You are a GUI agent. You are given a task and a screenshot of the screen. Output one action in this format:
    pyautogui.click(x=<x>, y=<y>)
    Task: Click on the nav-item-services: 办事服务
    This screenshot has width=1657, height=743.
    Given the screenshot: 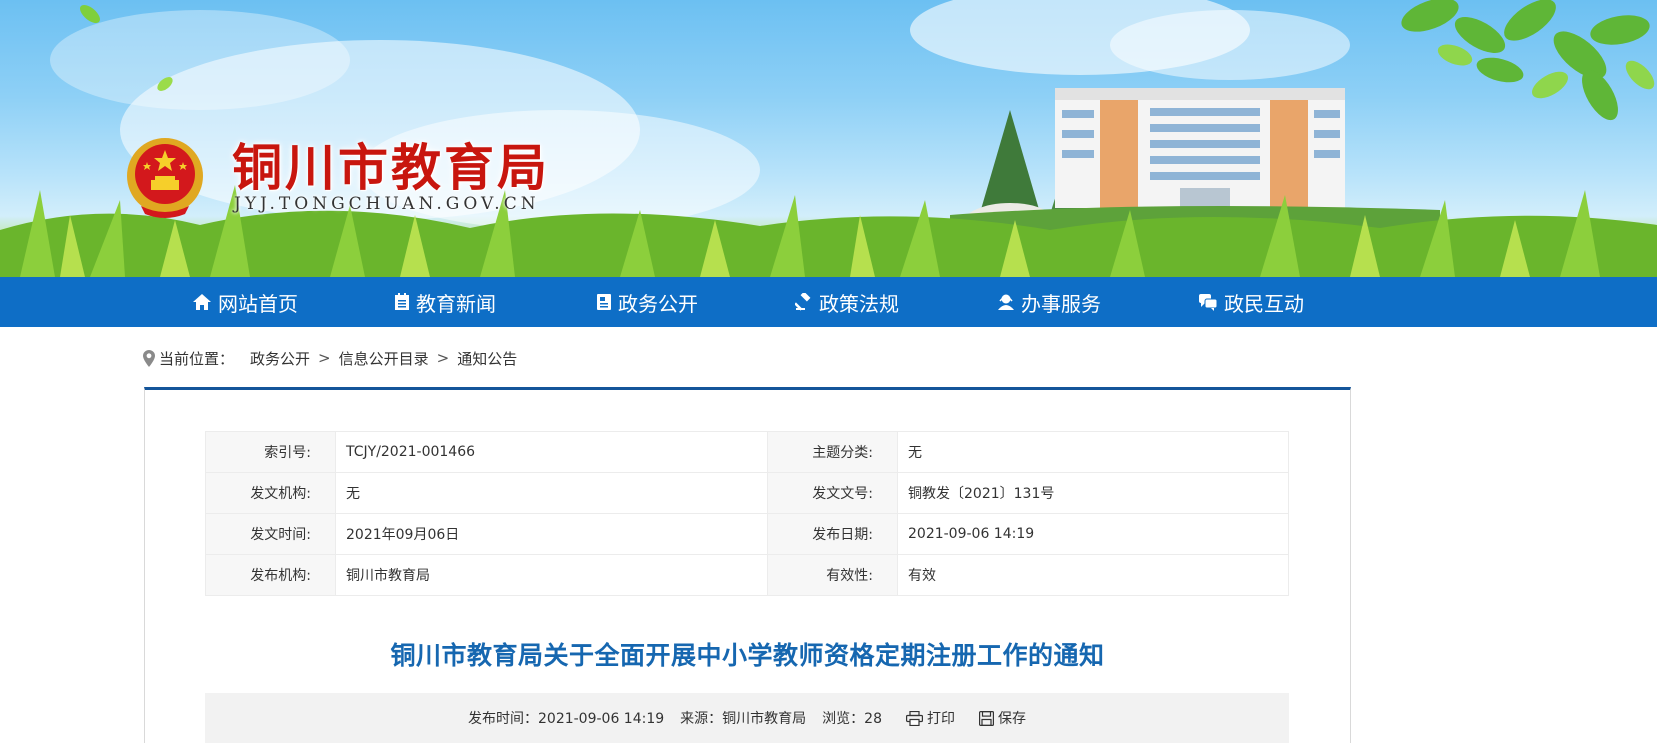 What is the action you would take?
    pyautogui.click(x=1049, y=302)
    